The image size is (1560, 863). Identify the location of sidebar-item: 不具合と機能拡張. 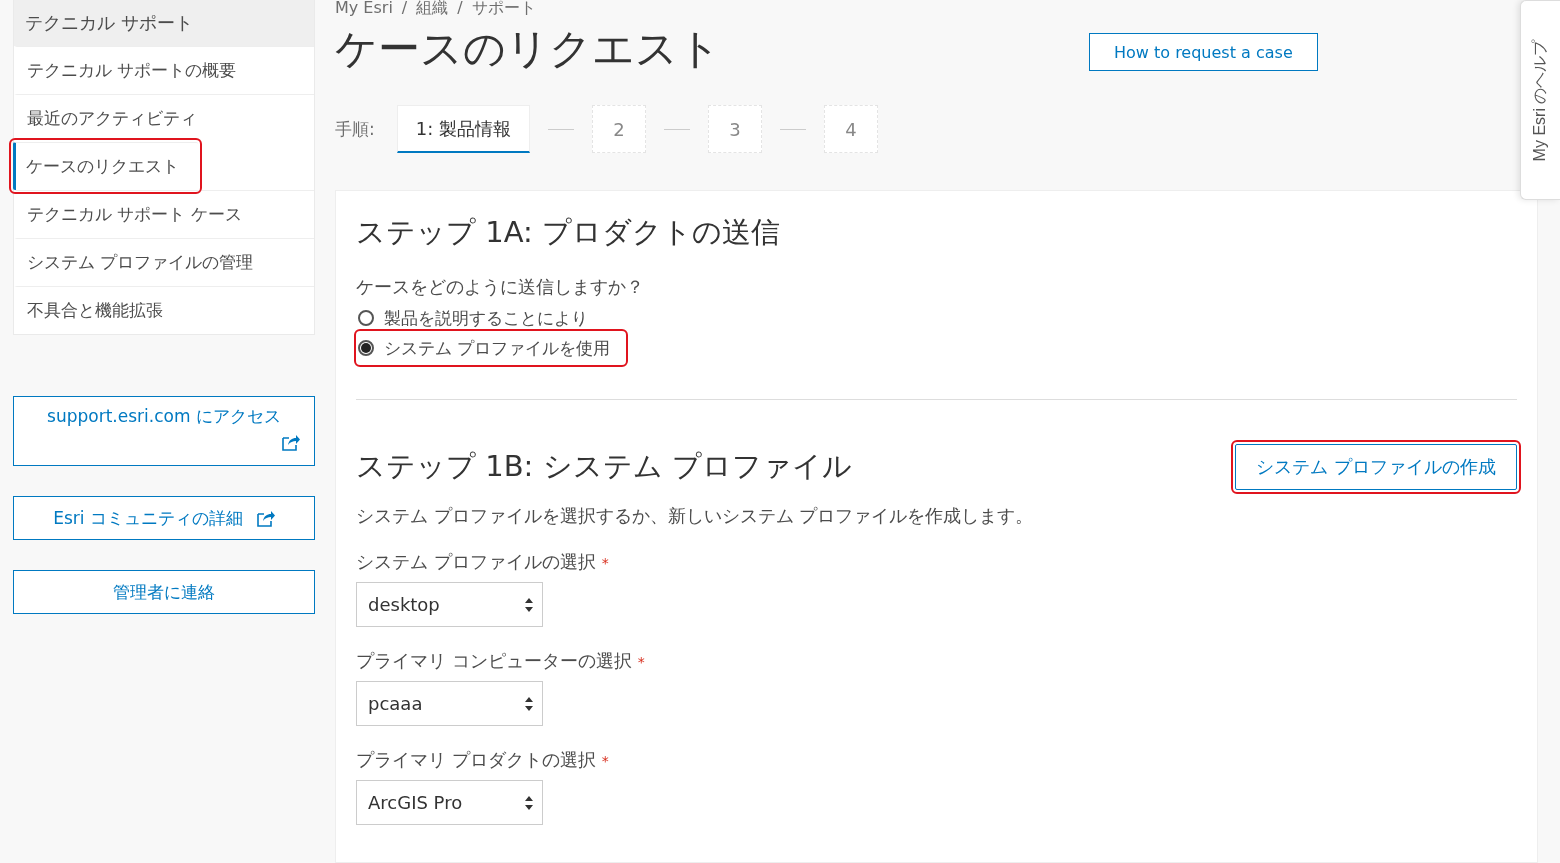
(164, 310).